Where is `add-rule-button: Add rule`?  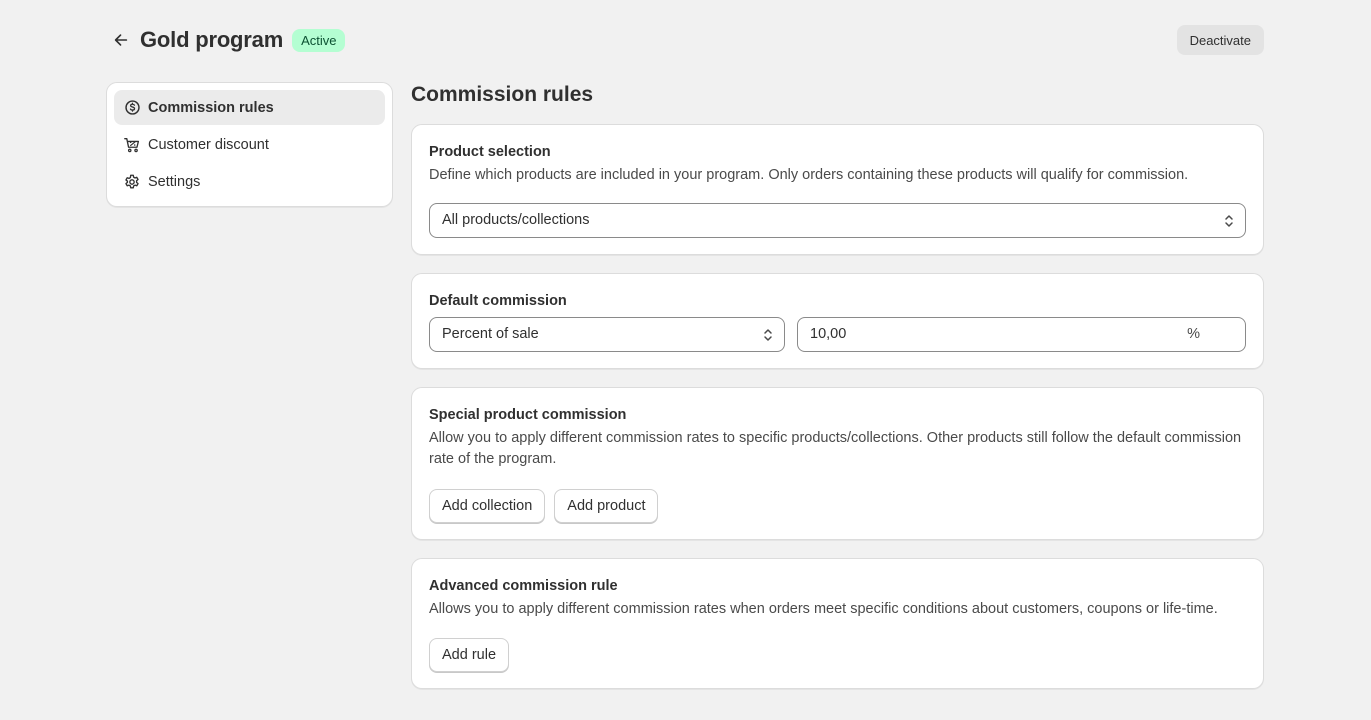 add-rule-button: Add rule is located at coordinates (469, 655).